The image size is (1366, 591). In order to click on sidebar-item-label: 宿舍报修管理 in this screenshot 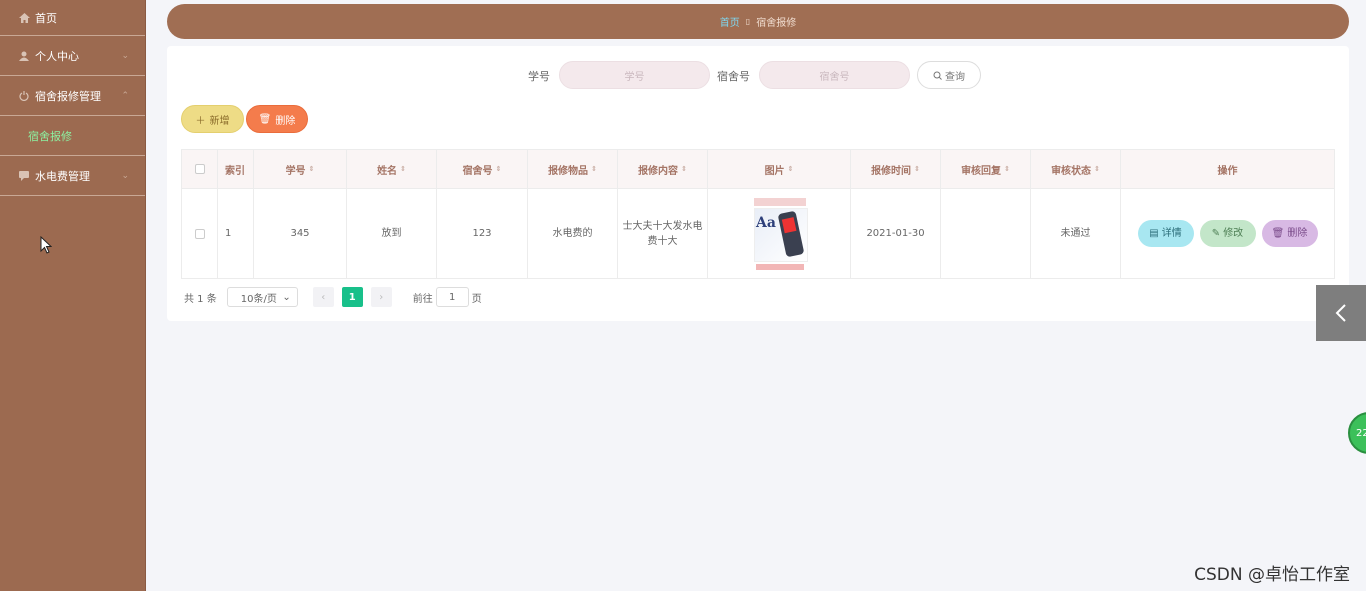, I will do `click(68, 96)`.